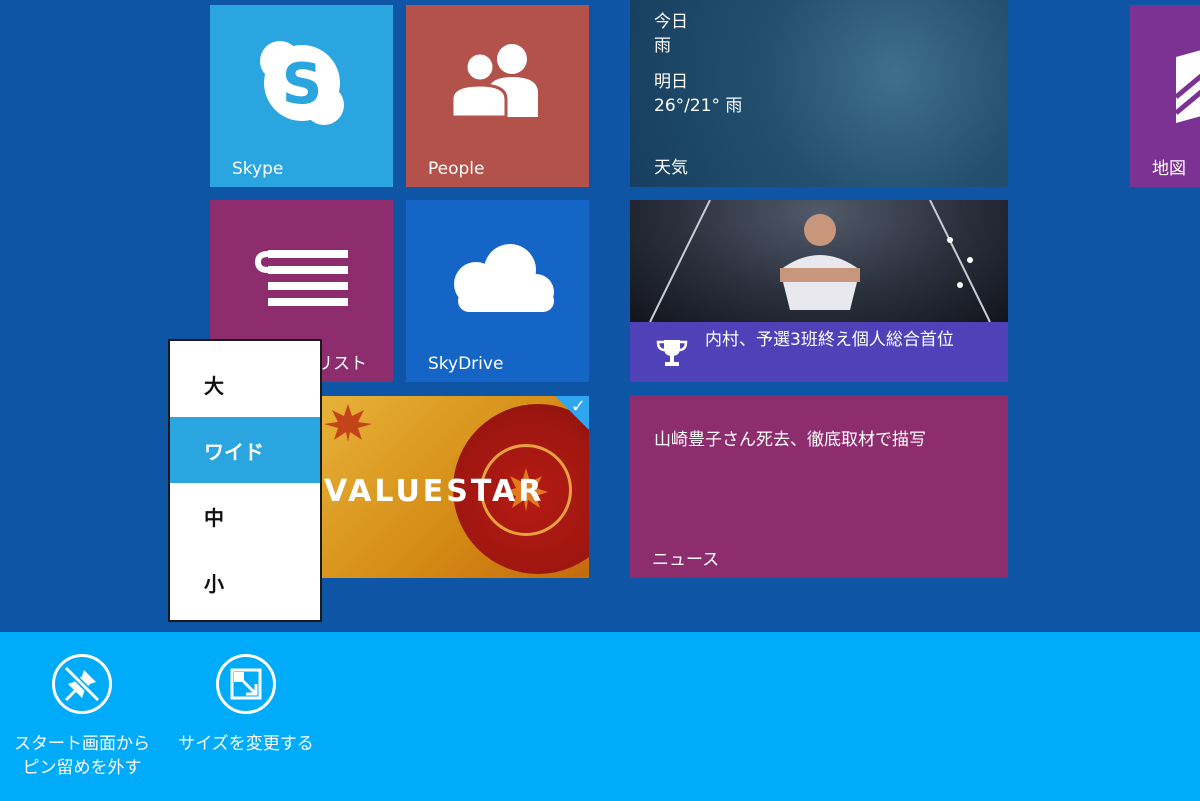 The image size is (1200, 801). Describe the element at coordinates (456, 169) in the screenshot. I see `tile-label: People` at that location.